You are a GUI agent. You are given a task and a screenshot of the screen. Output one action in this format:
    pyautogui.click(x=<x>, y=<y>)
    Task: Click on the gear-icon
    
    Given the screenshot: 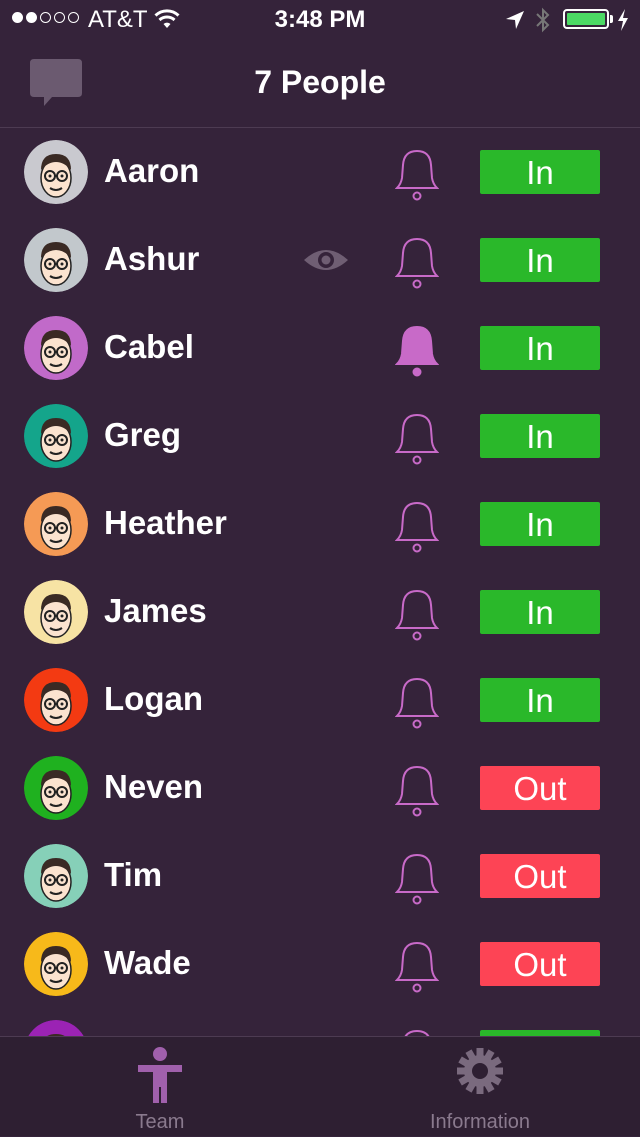 What is the action you would take?
    pyautogui.click(x=480, y=1073)
    